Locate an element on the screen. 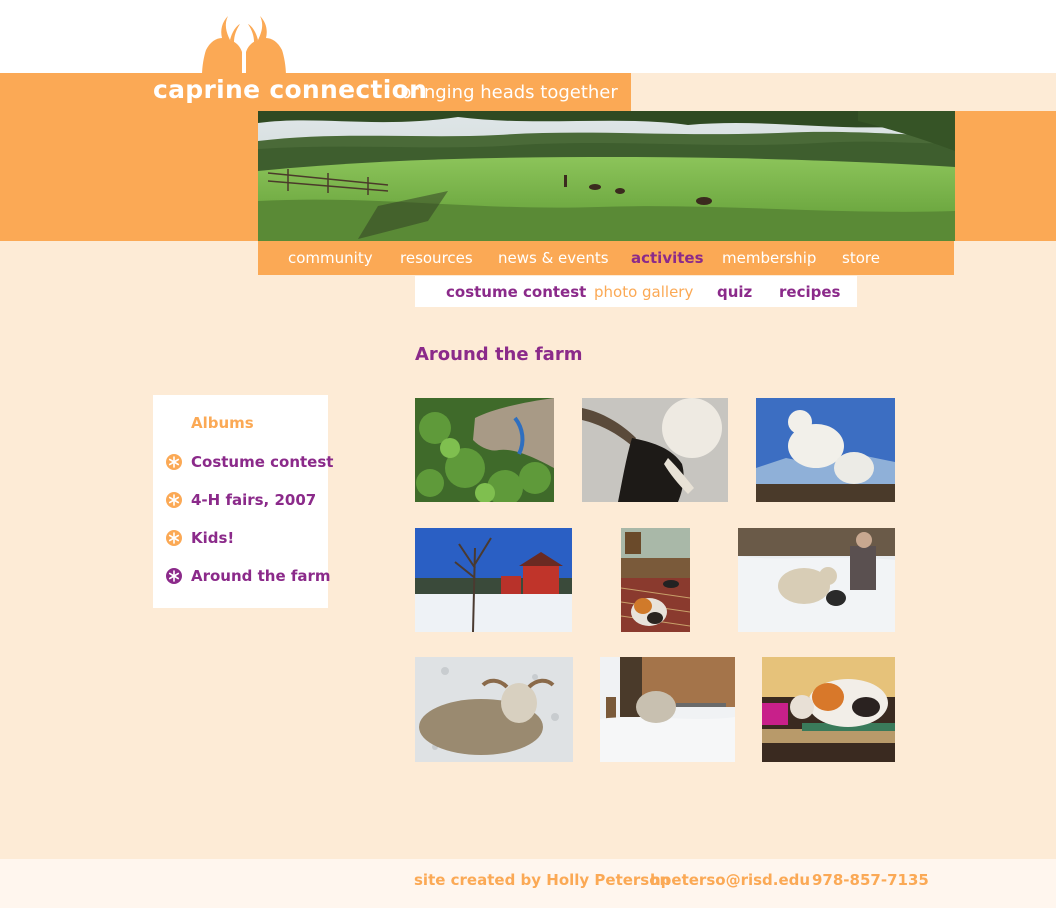 The height and width of the screenshot is (908, 1056). photo-sheep-snow-person is located at coordinates (816, 580).